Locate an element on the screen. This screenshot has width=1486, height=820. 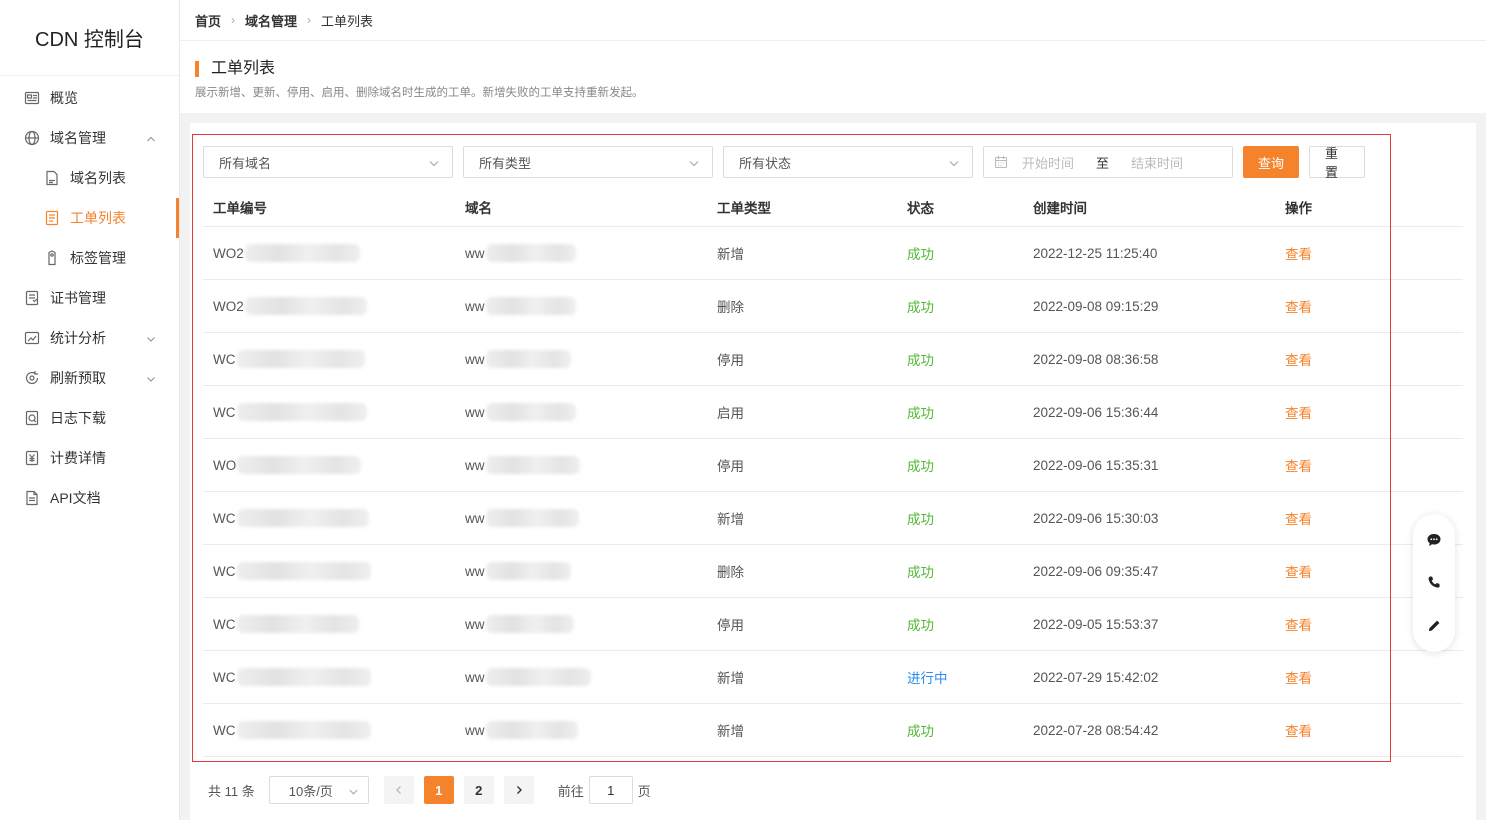
page-size-select: 10条/页 is located at coordinates (318, 790).